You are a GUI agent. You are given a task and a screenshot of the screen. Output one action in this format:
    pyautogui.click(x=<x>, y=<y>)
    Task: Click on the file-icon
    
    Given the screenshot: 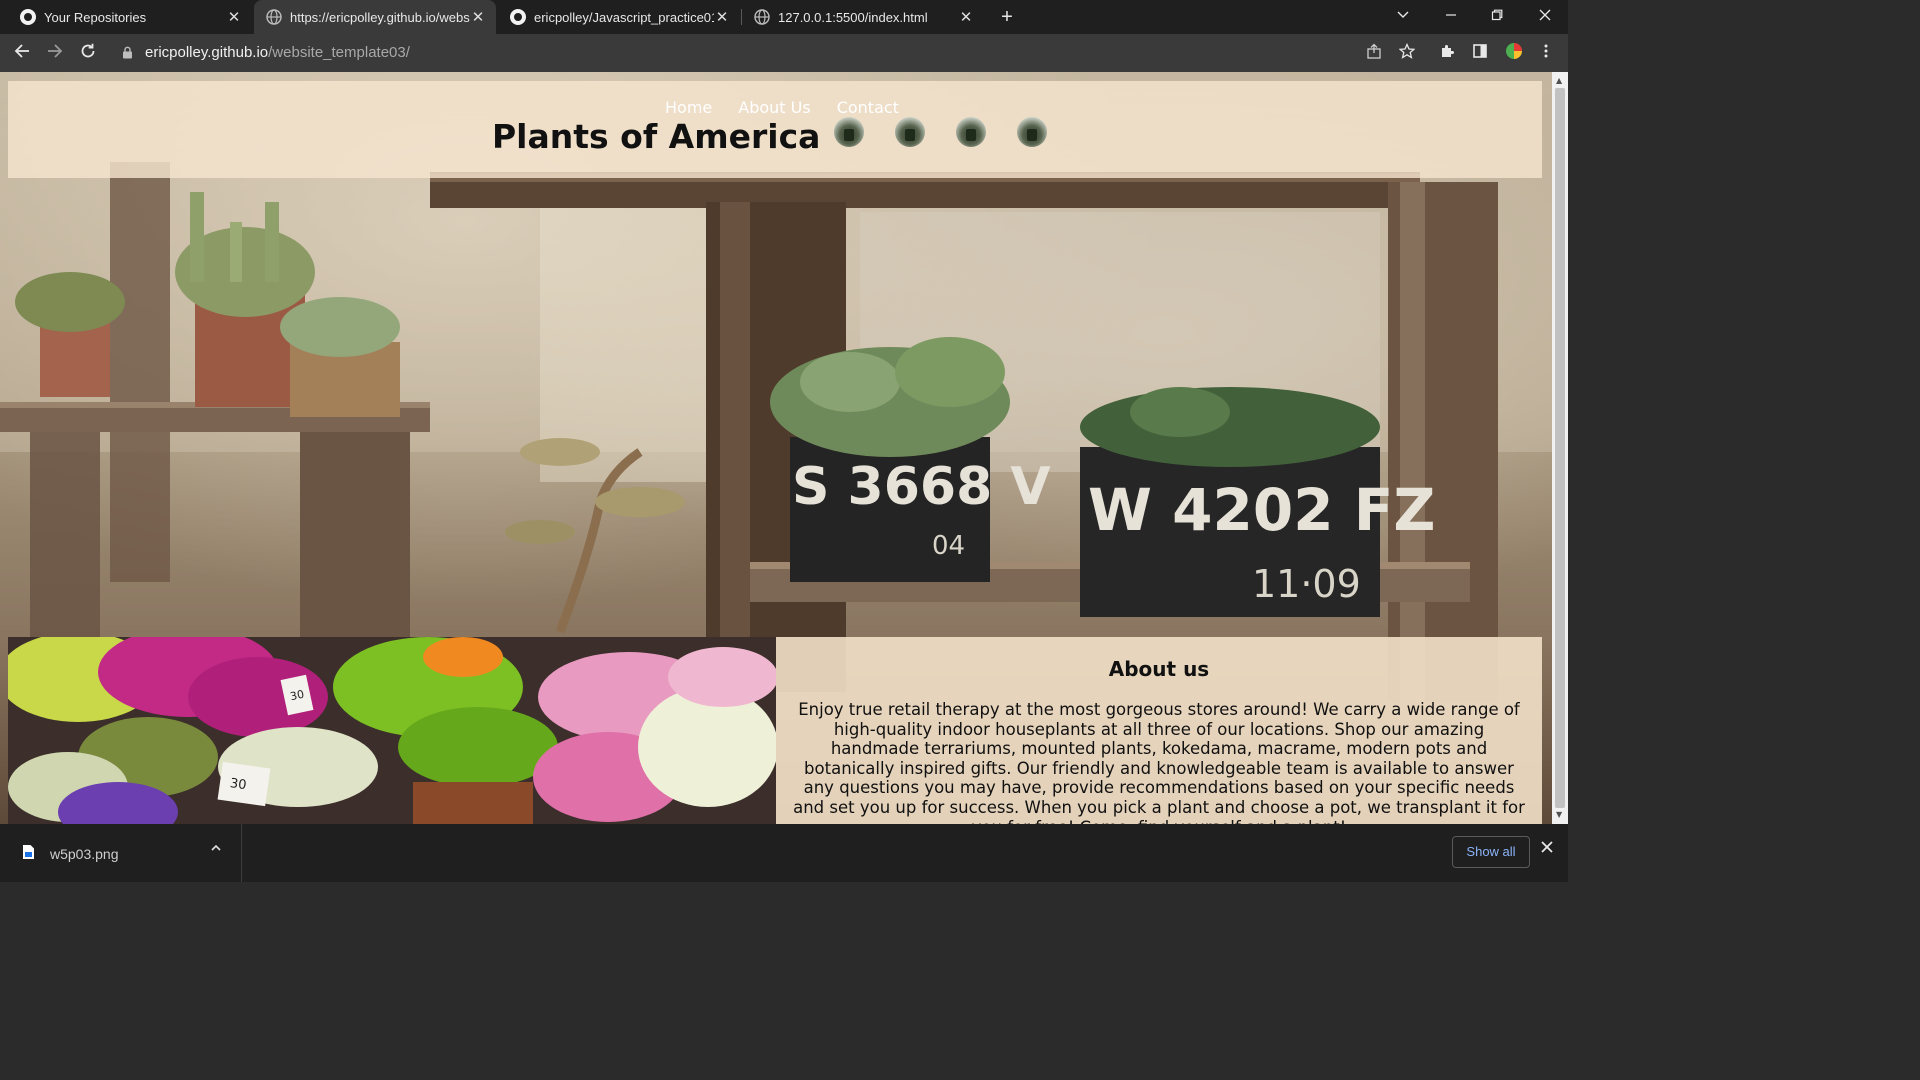 What is the action you would take?
    pyautogui.click(x=28, y=852)
    